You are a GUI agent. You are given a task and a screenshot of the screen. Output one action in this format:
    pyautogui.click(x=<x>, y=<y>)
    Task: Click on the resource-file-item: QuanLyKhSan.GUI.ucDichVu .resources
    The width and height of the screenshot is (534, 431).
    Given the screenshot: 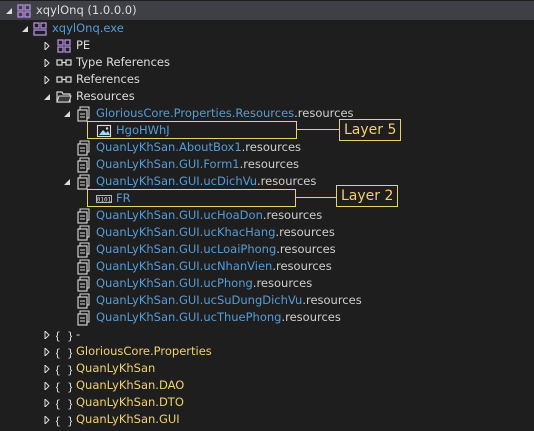 What is the action you would take?
    pyautogui.click(x=196, y=181)
    